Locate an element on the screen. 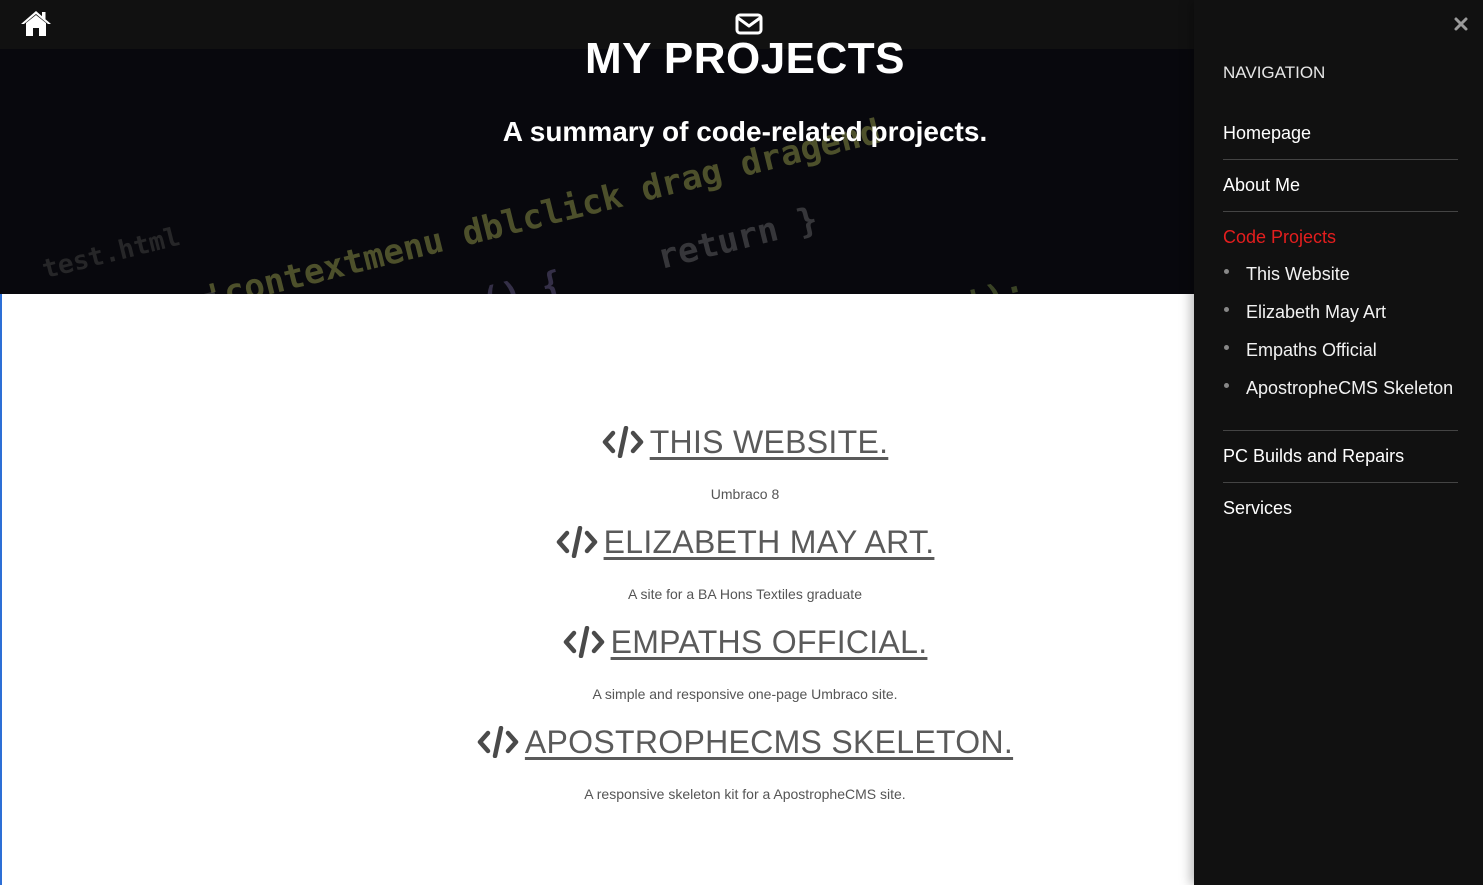 The height and width of the screenshot is (885, 1483). nav-link-about-me: About Me is located at coordinates (1261, 185).